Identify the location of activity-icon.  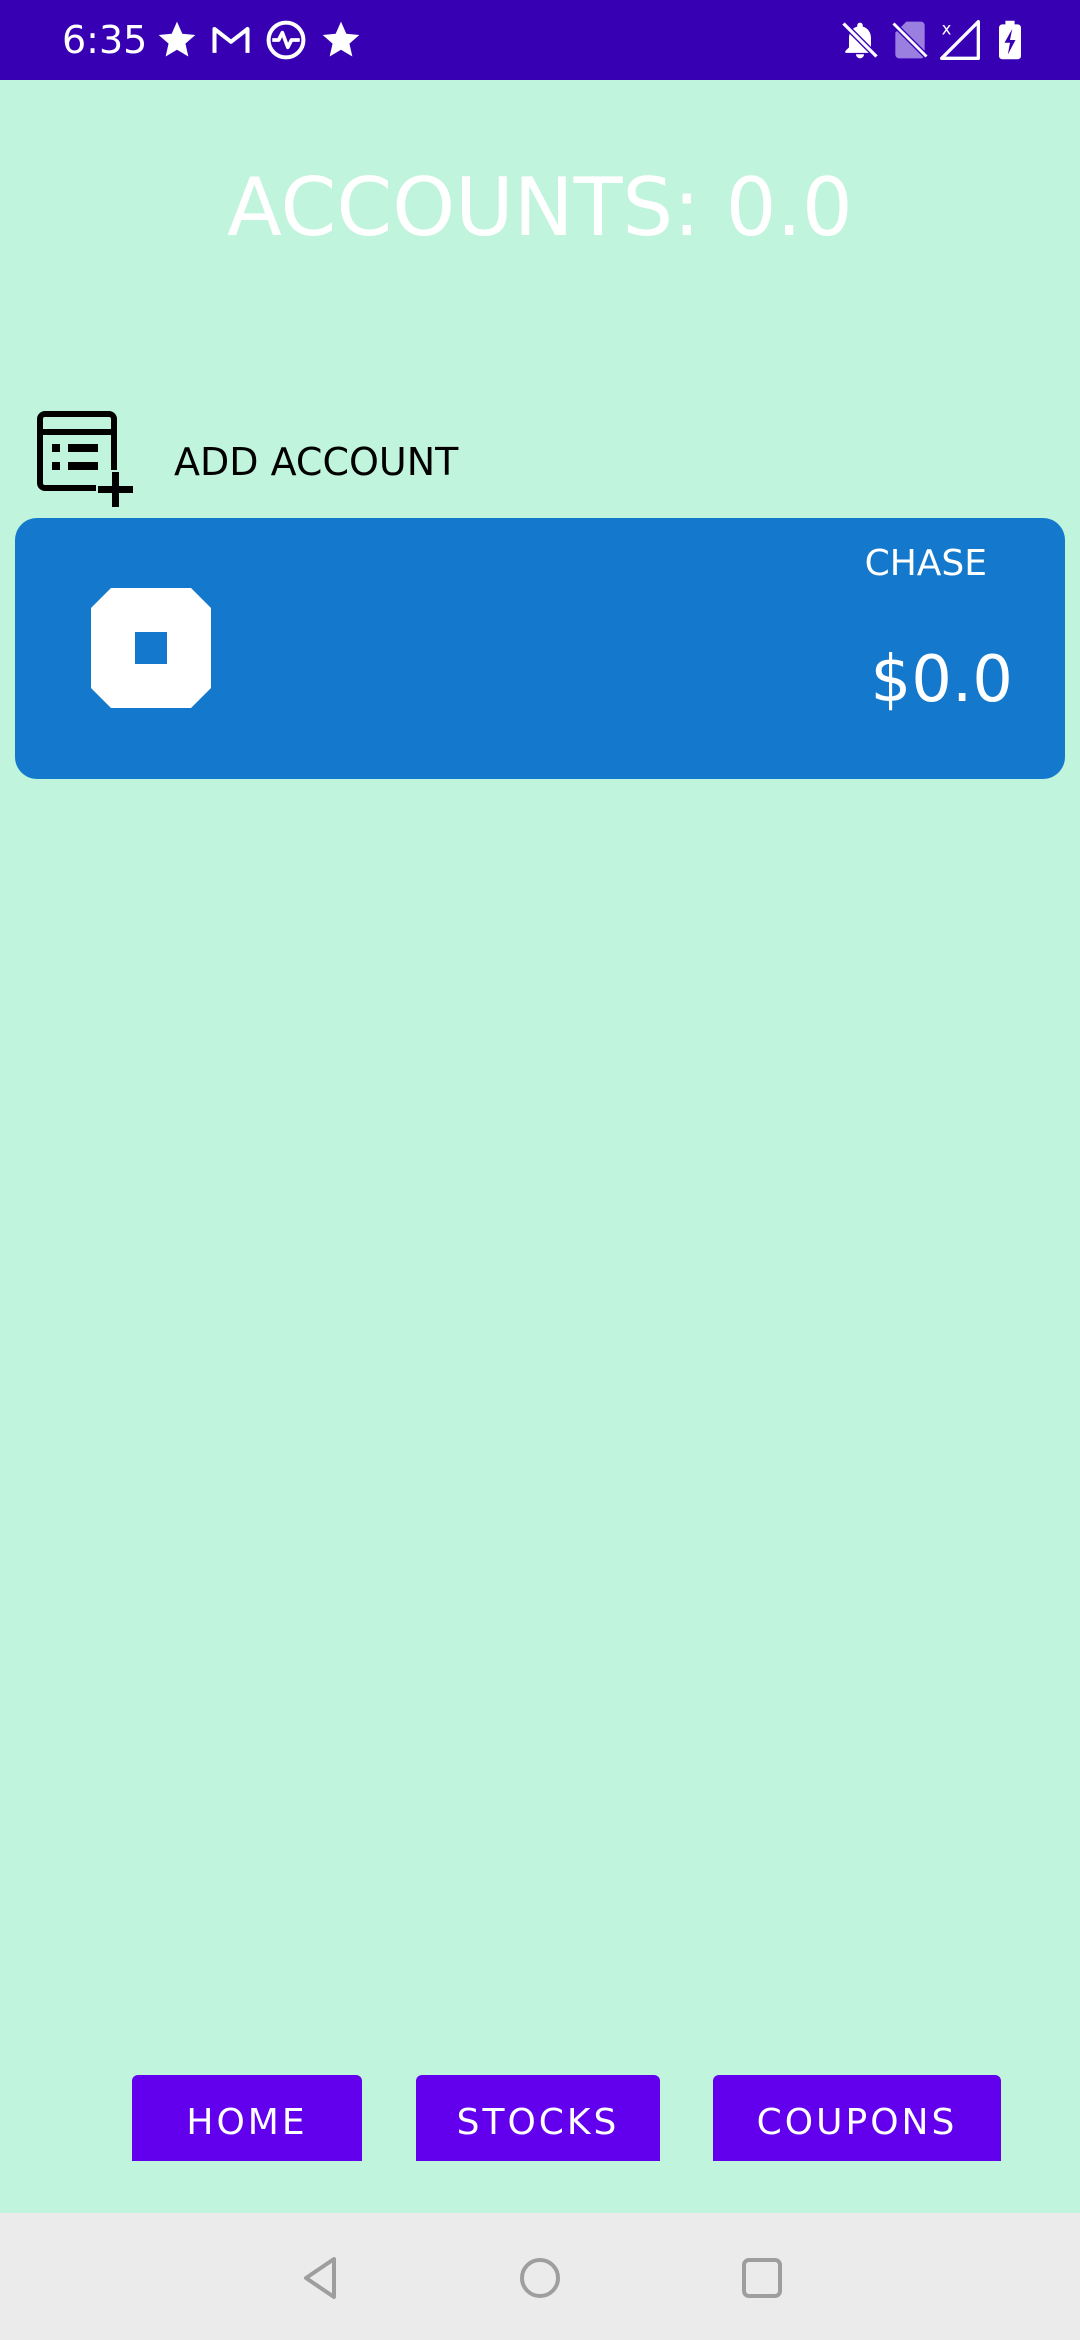
(286, 40).